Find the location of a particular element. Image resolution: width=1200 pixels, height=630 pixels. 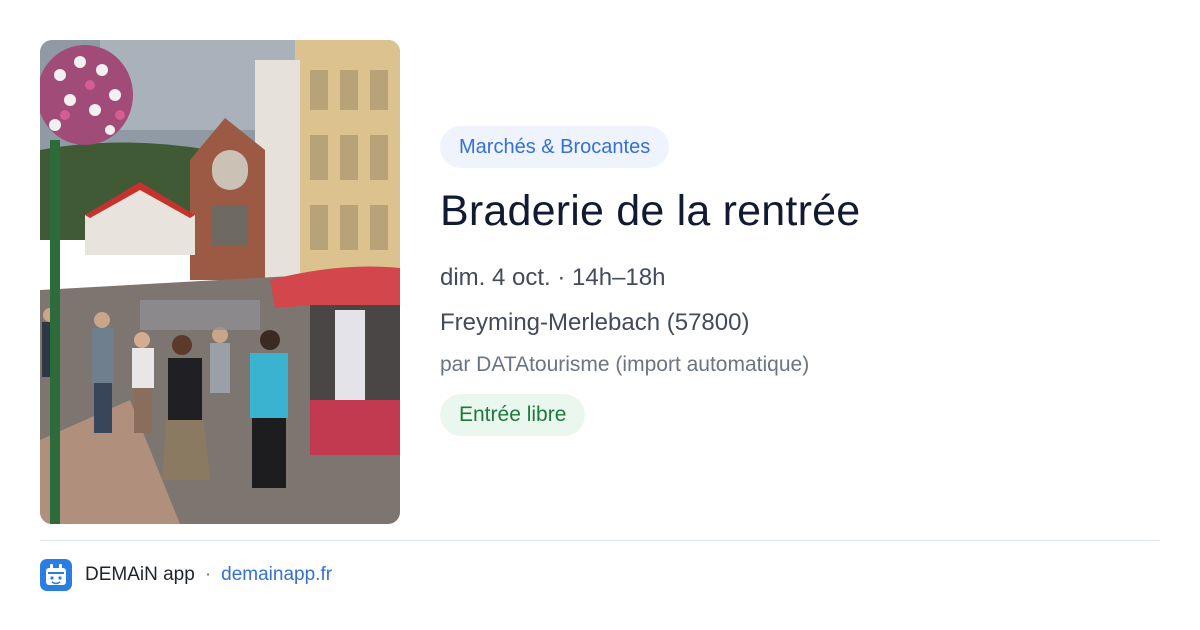

site-link: demainapp.fr is located at coordinates (276, 575).